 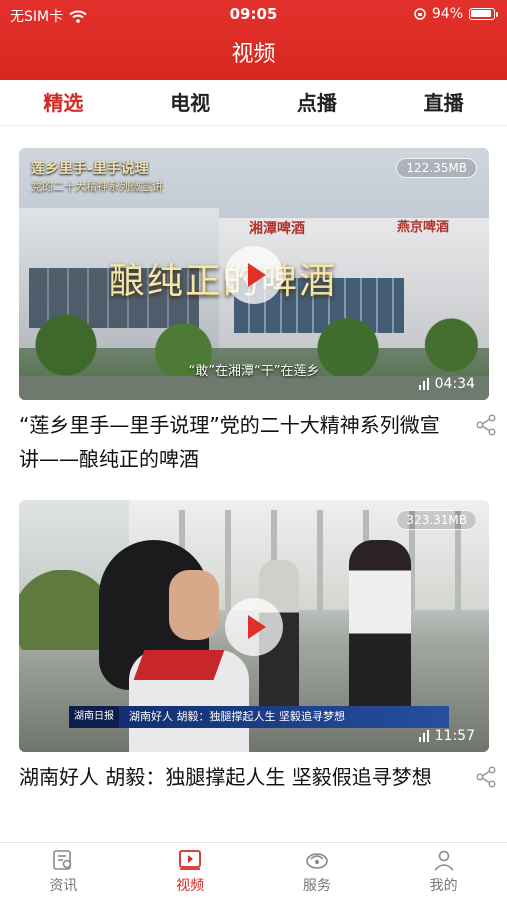 I want to click on file-size-badge: 122.35MB, so click(x=436, y=168).